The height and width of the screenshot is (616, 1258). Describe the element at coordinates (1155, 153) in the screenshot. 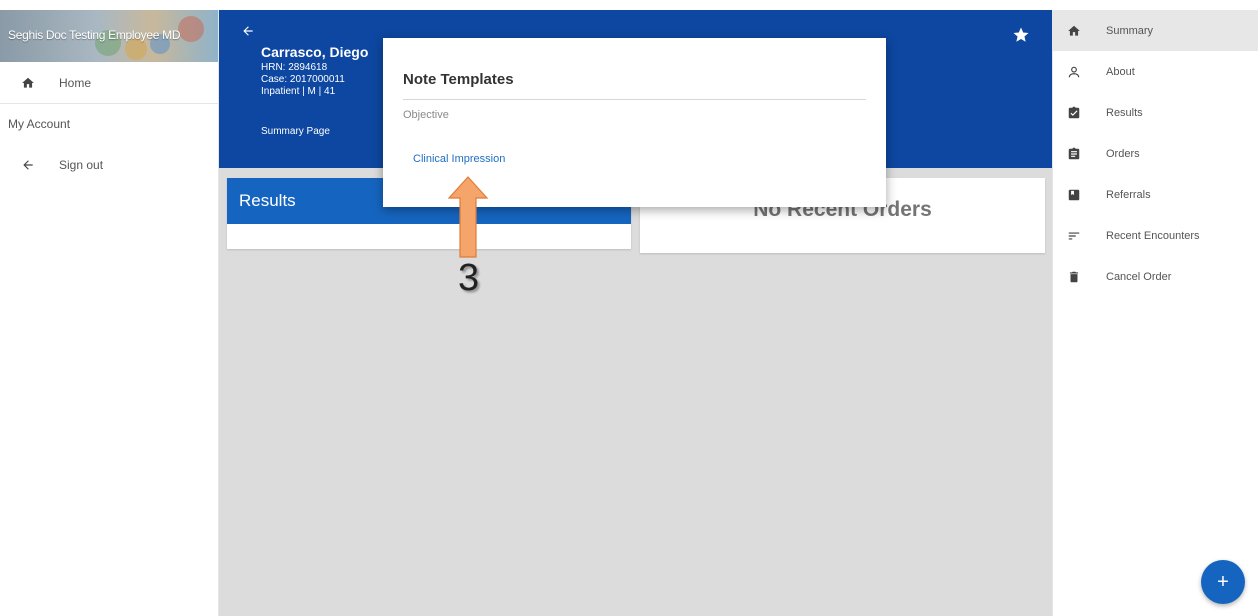

I see `right-nav-orders: Orders` at that location.